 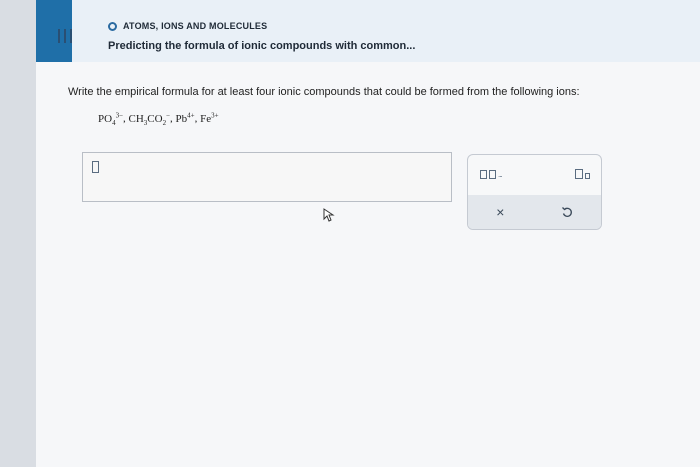 What do you see at coordinates (95, 167) in the screenshot?
I see `input-placeholder-box` at bounding box center [95, 167].